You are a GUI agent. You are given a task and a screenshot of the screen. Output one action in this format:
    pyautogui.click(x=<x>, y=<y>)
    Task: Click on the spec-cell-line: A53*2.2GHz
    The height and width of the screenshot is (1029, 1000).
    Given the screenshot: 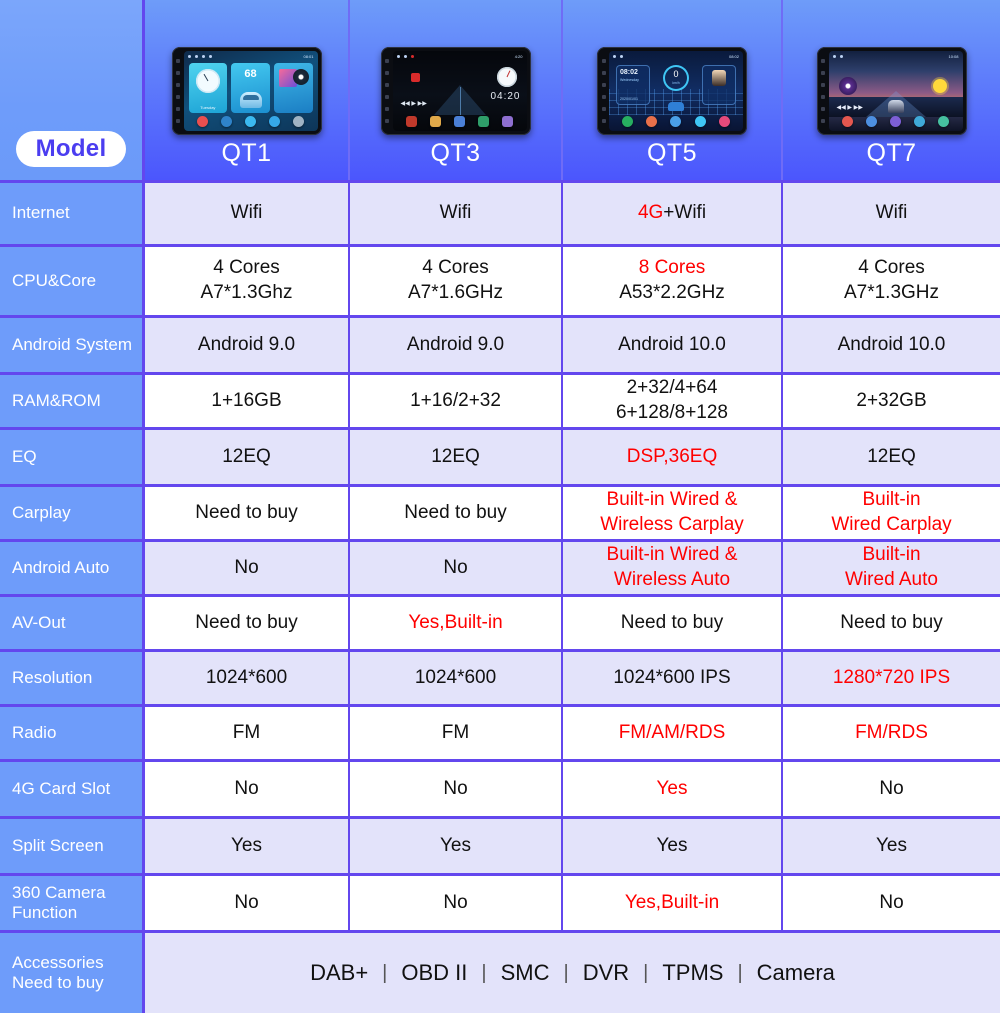 What is the action you would take?
    pyautogui.click(x=672, y=293)
    